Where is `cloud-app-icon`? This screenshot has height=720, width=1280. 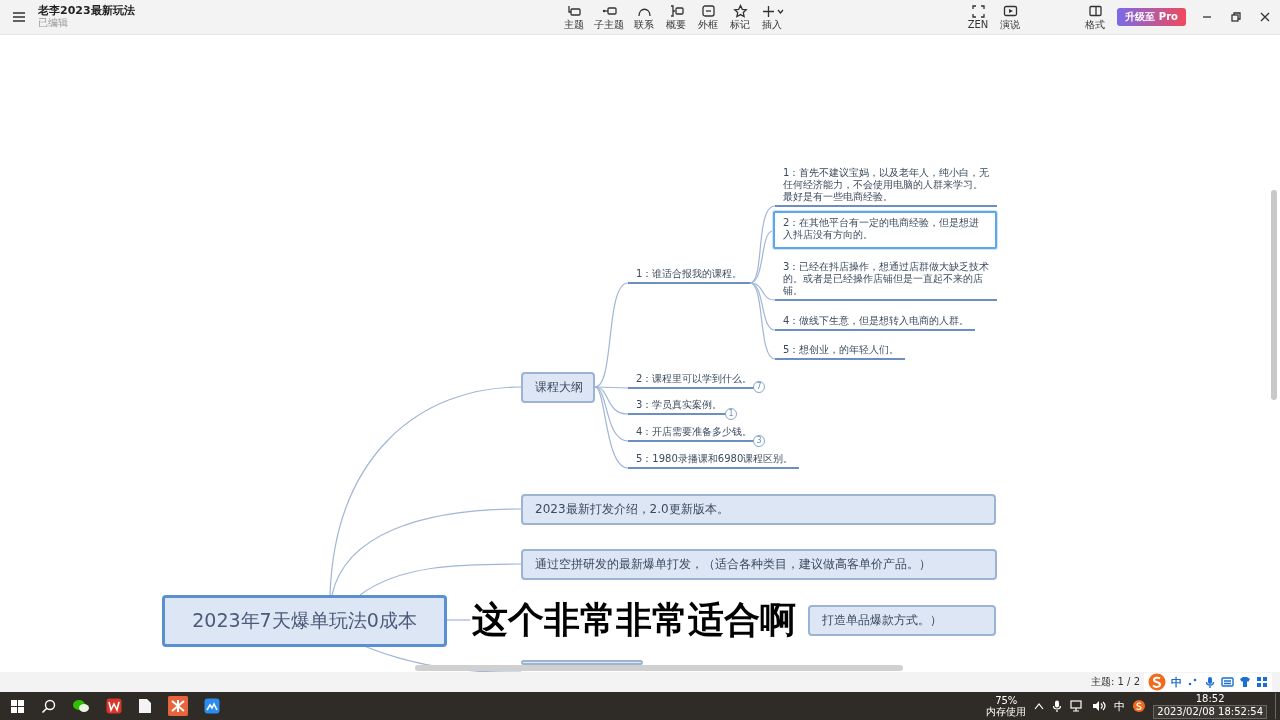 cloud-app-icon is located at coordinates (212, 706).